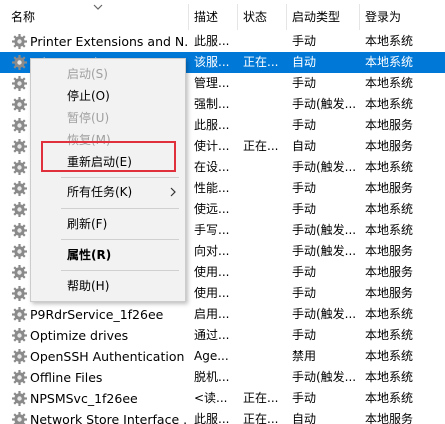  Describe the element at coordinates (66, 377) in the screenshot. I see `service-name: Offline Files` at that location.